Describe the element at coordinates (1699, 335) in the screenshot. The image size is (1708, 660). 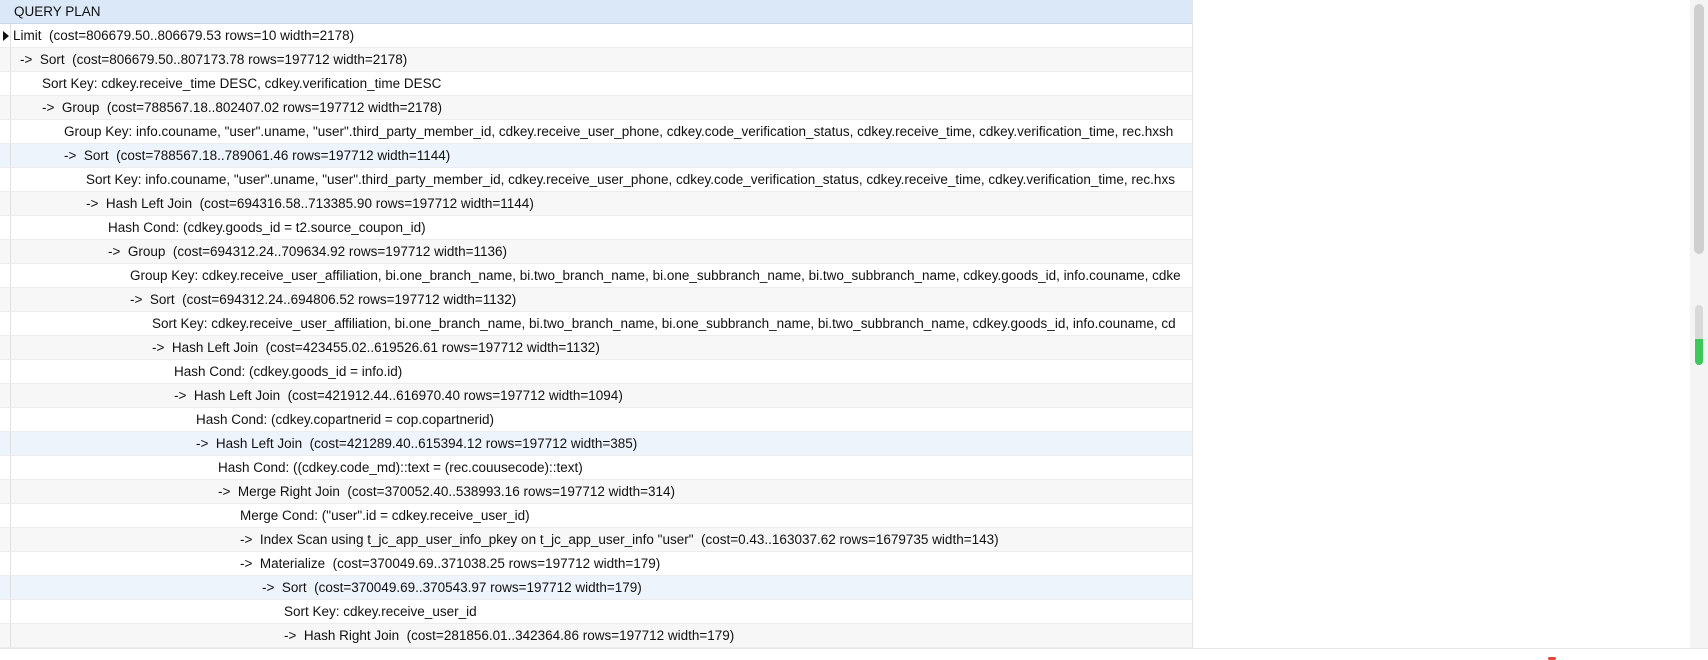
I see `scroll-position-marker` at that location.